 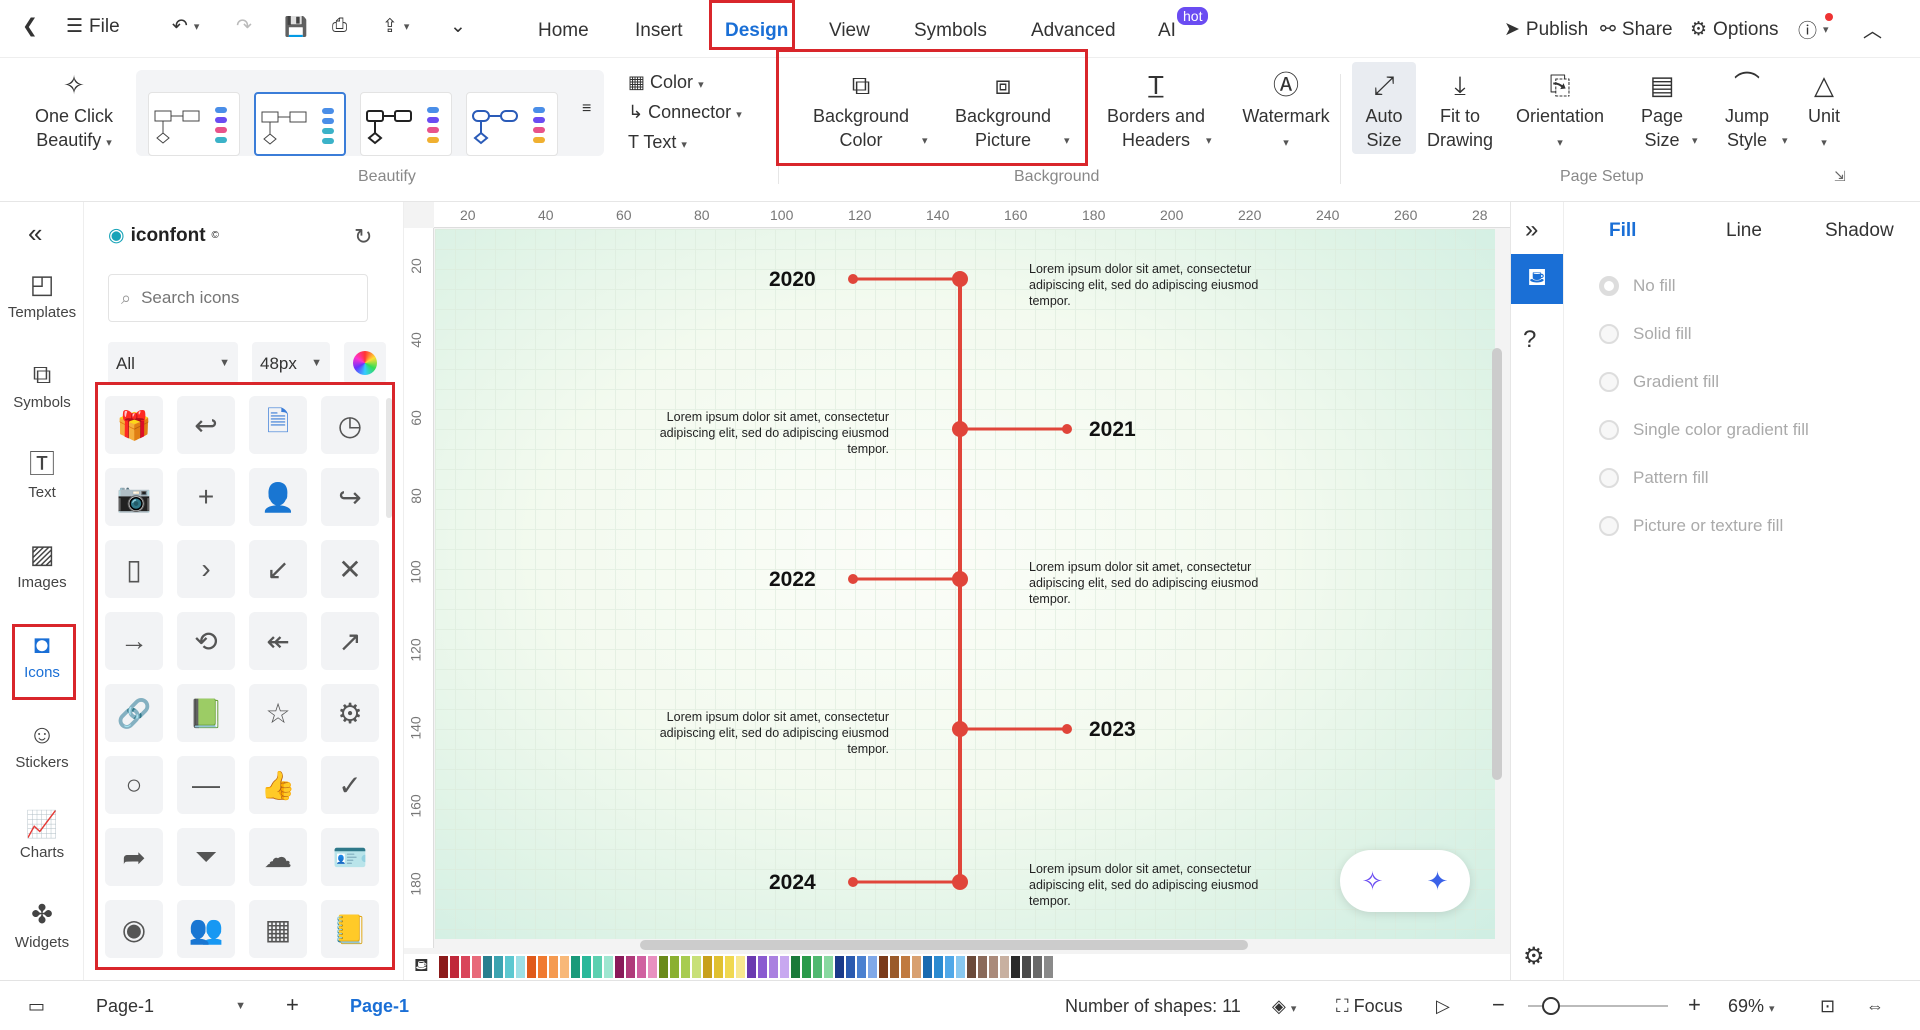 What do you see at coordinates (134, 425) in the screenshot?
I see `gift-icon: 🎁` at bounding box center [134, 425].